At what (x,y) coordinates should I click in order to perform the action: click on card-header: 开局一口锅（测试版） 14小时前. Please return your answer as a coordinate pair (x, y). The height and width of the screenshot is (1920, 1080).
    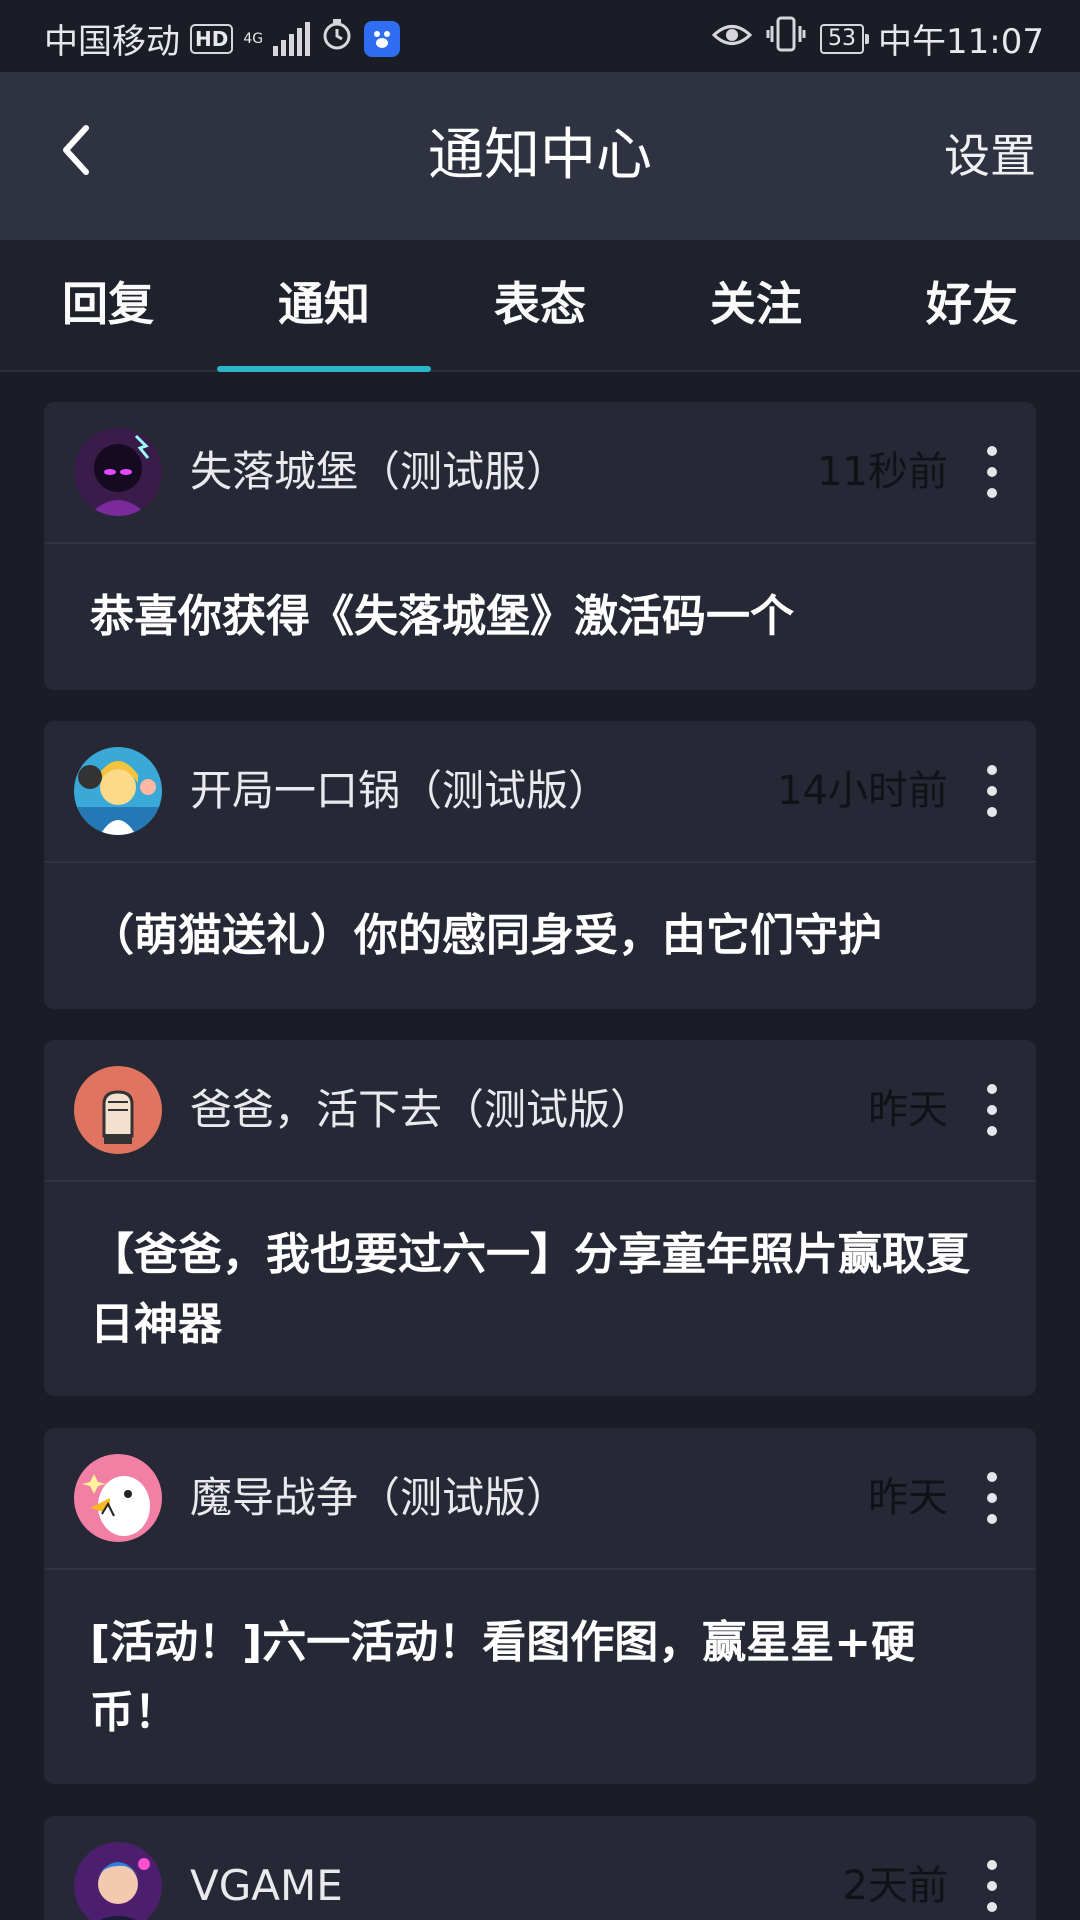
    Looking at the image, I should click on (540, 792).